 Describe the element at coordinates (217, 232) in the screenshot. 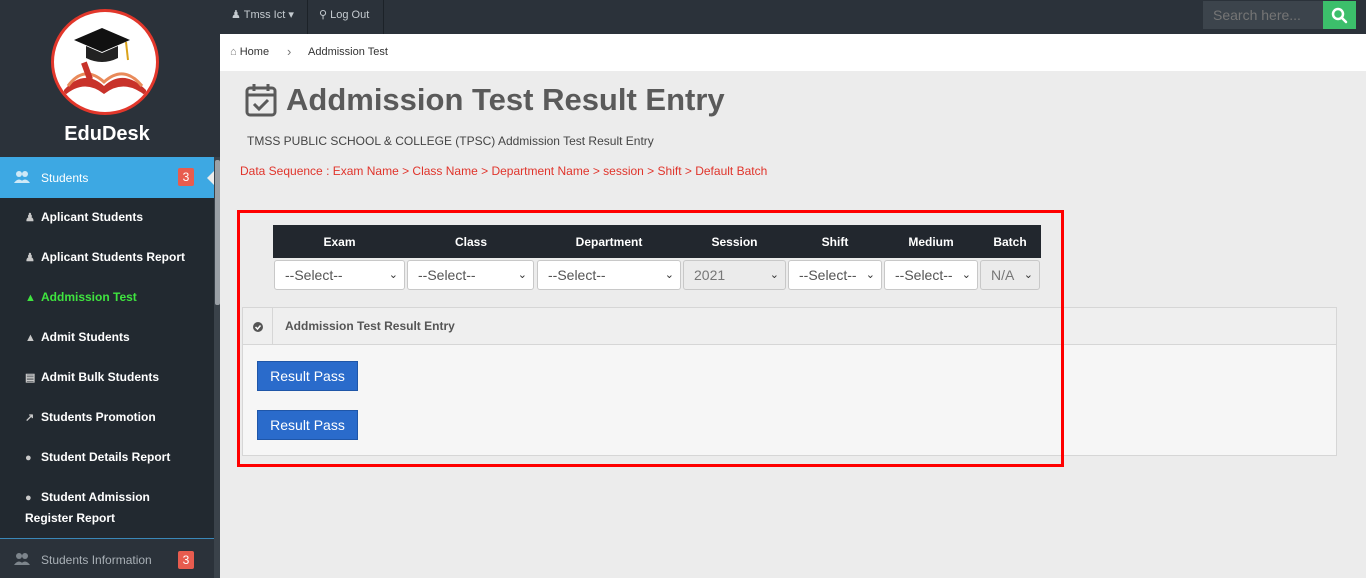

I see `sidebar-scroll-thumb` at that location.